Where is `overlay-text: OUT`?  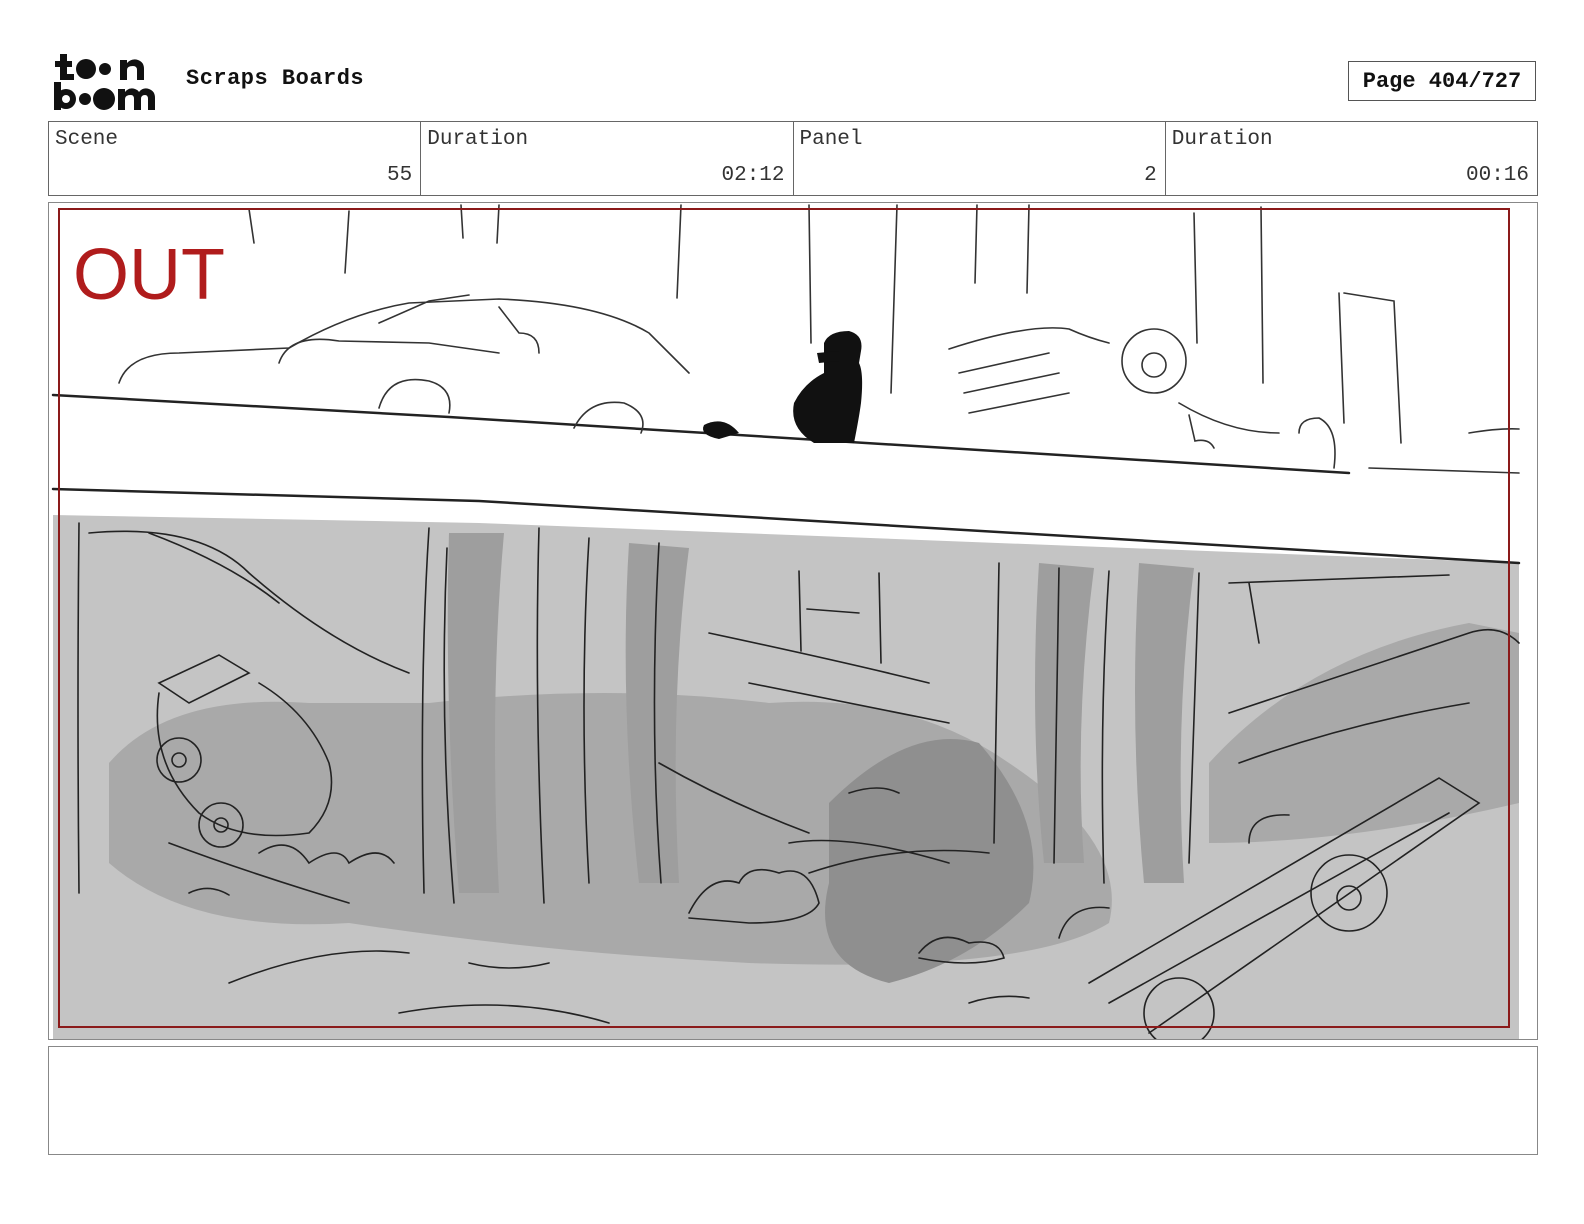 overlay-text: OUT is located at coordinates (149, 275).